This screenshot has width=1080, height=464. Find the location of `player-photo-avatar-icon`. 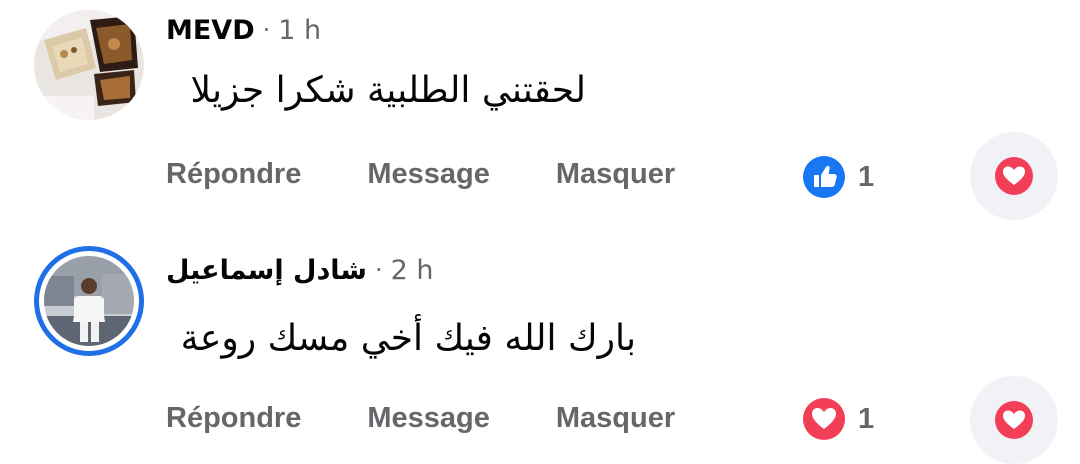

player-photo-avatar-icon is located at coordinates (89, 301).